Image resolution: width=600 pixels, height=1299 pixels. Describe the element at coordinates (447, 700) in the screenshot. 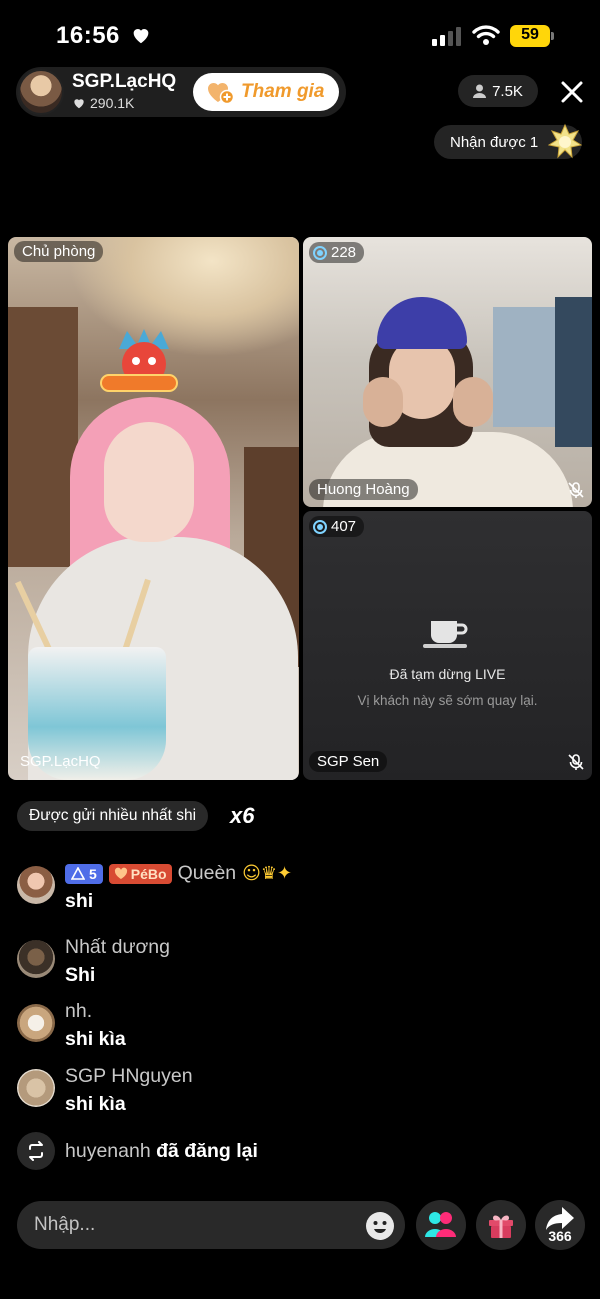

I see `paused-subtitle: Vị khách này sẽ sớm quay lại.` at that location.